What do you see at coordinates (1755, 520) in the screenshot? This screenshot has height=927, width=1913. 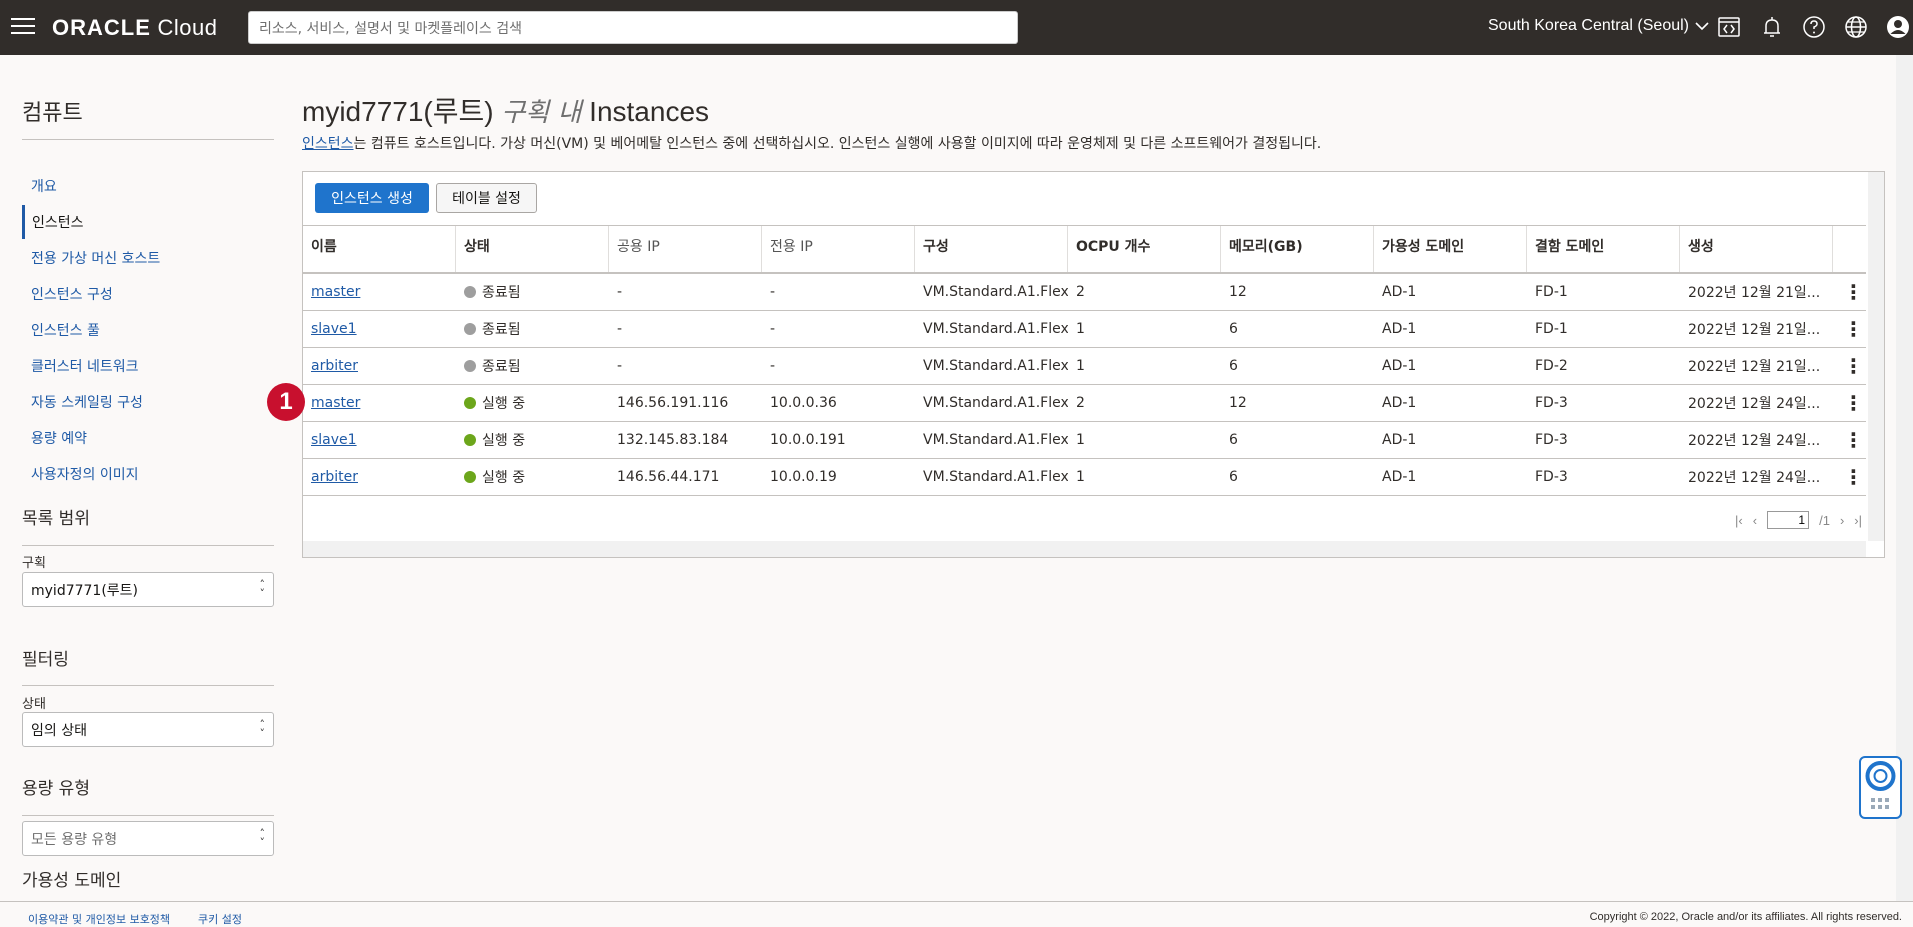 I see `prev-page-icon: ‹` at bounding box center [1755, 520].